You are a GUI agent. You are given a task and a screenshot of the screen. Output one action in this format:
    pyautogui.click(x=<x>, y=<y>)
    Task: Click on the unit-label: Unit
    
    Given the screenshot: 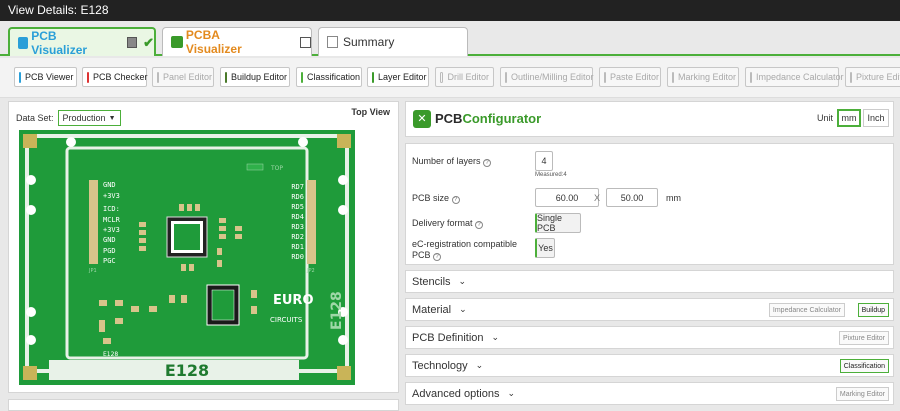 What is the action you would take?
    pyautogui.click(x=825, y=118)
    